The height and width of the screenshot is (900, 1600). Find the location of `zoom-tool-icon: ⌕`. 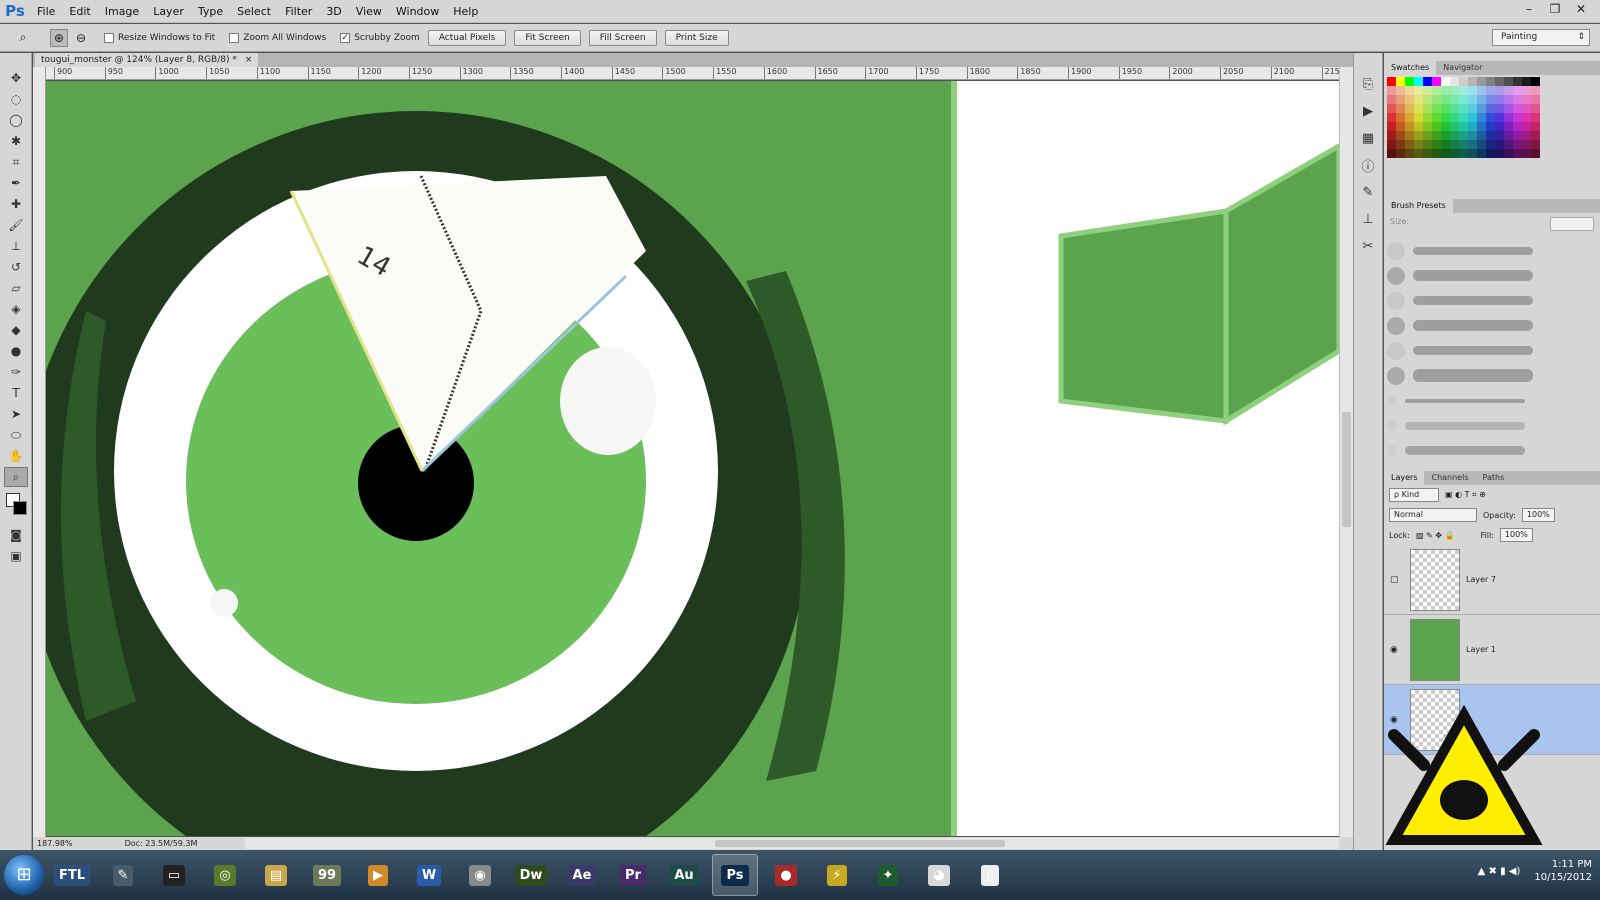

zoom-tool-icon: ⌕ is located at coordinates (16, 477).